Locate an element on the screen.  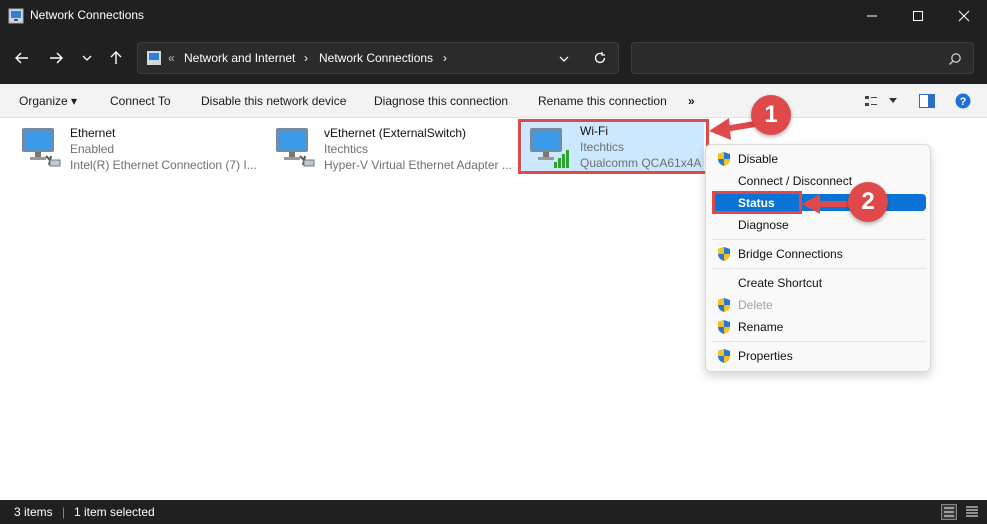
forward-button is located at coordinates (56, 58).